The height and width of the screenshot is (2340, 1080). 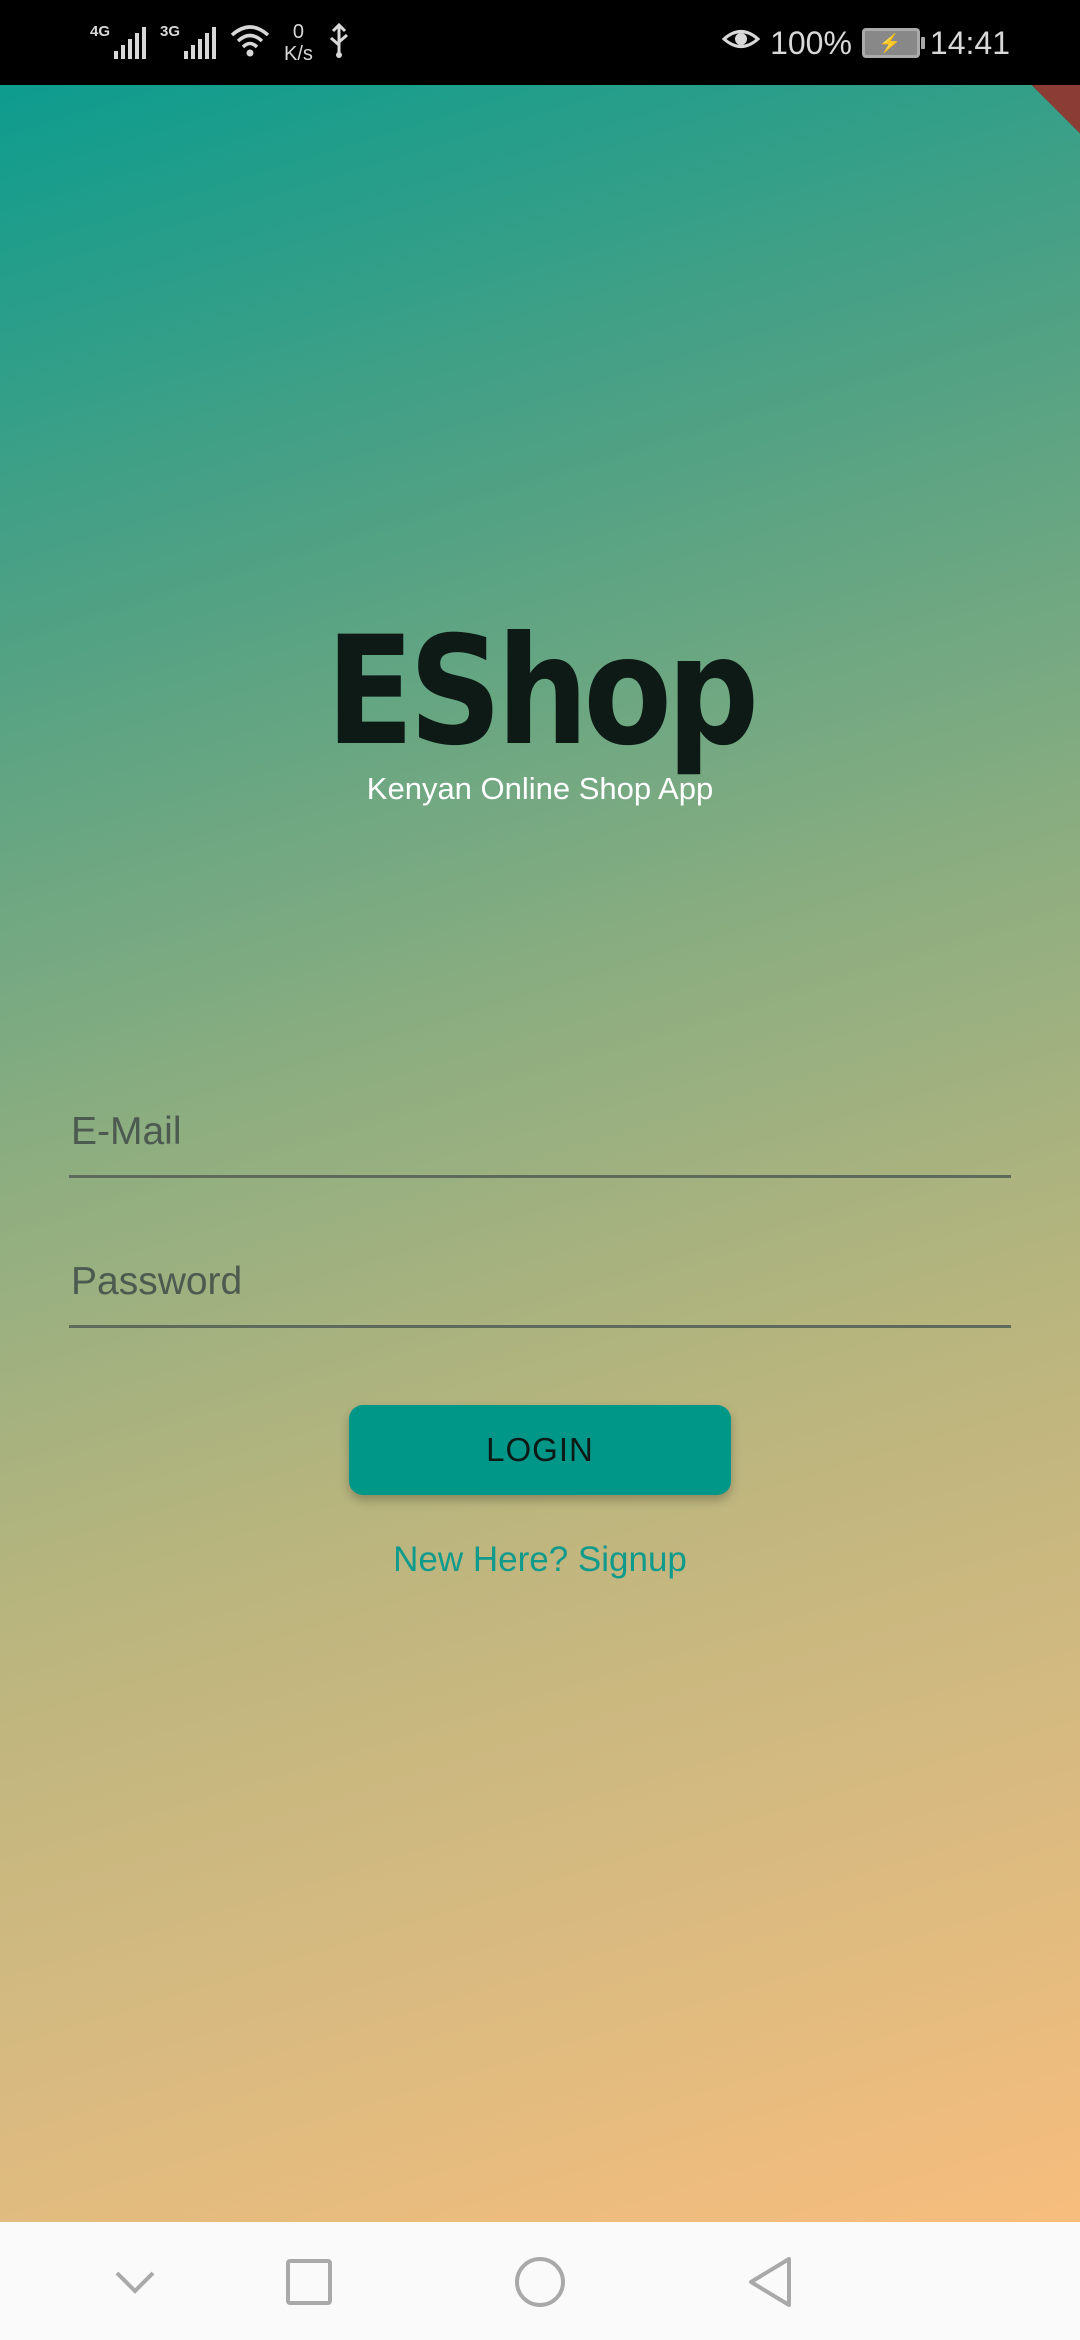 I want to click on password-input, so click(x=542, y=1282).